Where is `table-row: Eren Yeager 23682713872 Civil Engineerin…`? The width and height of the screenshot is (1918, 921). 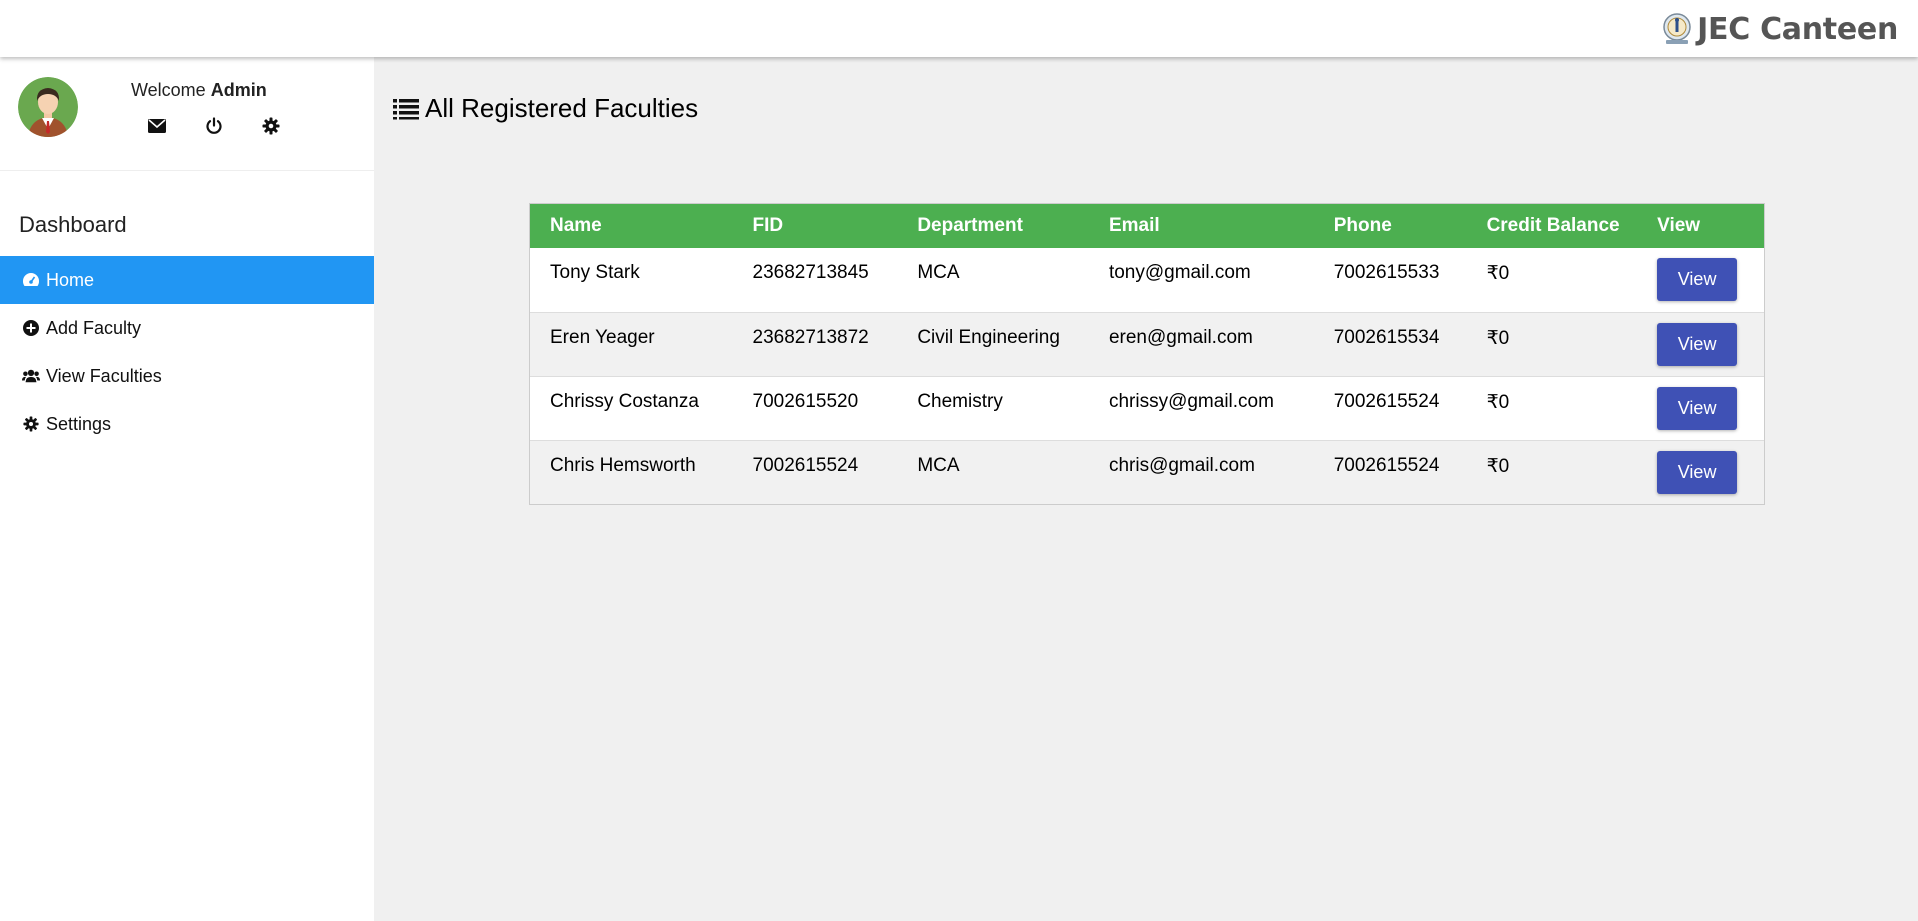 table-row: Eren Yeager 23682713872 Civil Engineerin… is located at coordinates (1147, 344).